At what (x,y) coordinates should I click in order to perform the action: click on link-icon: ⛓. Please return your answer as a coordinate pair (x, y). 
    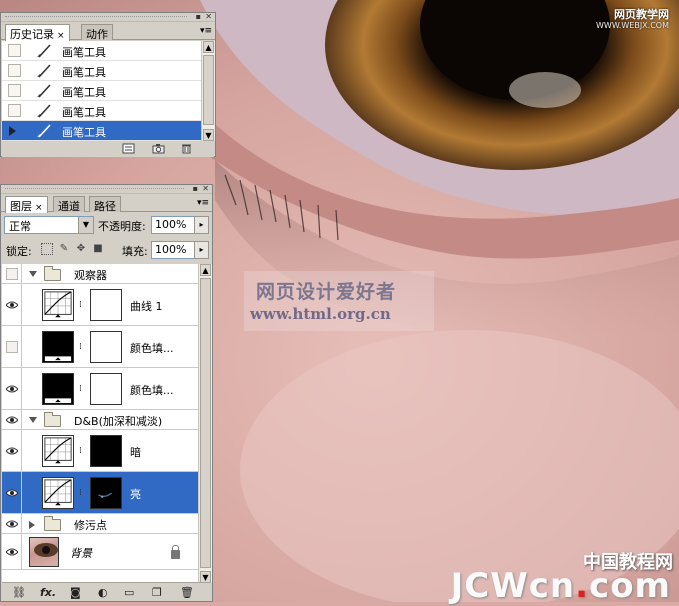
    Looking at the image, I should click on (19, 592).